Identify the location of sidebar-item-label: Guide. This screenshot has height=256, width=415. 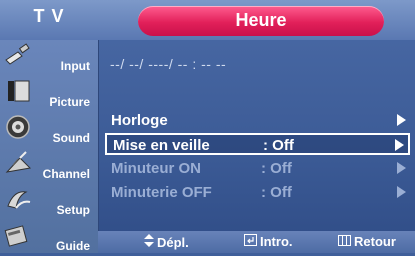
(72, 246).